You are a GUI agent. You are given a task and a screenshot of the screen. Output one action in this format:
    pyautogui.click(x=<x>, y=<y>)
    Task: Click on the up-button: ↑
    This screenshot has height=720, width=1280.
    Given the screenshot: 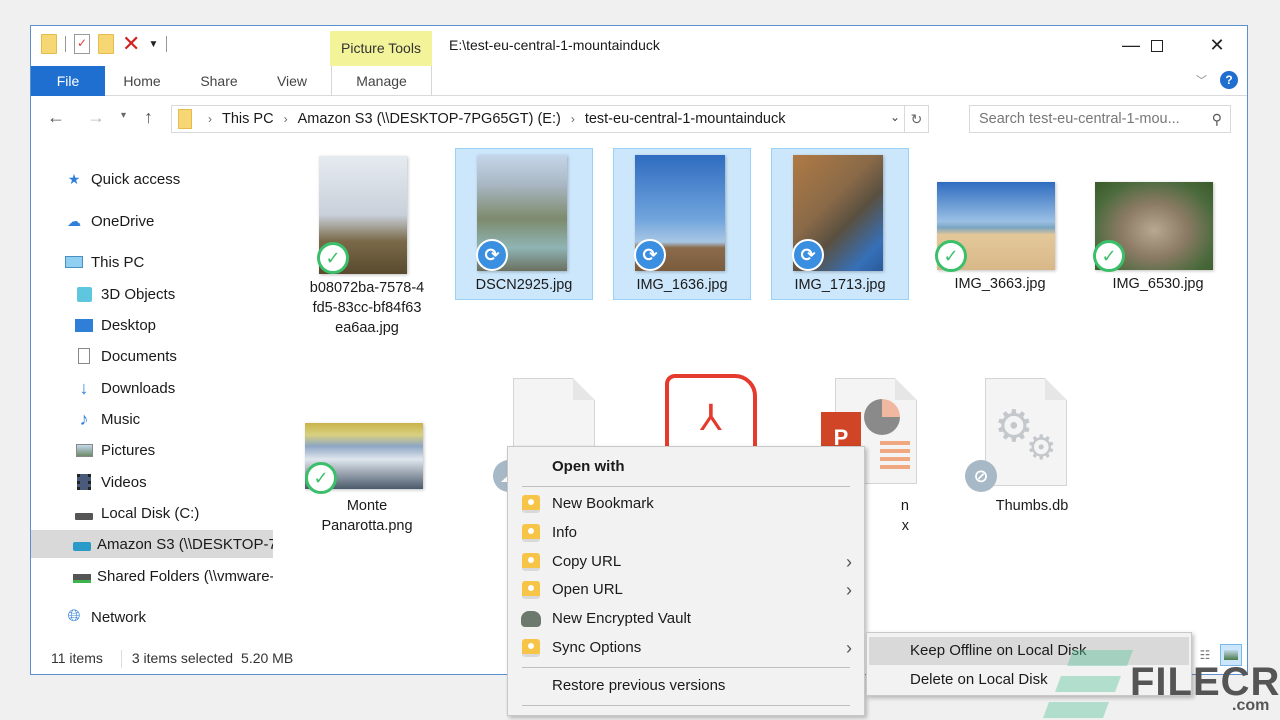 What is the action you would take?
    pyautogui.click(x=148, y=117)
    